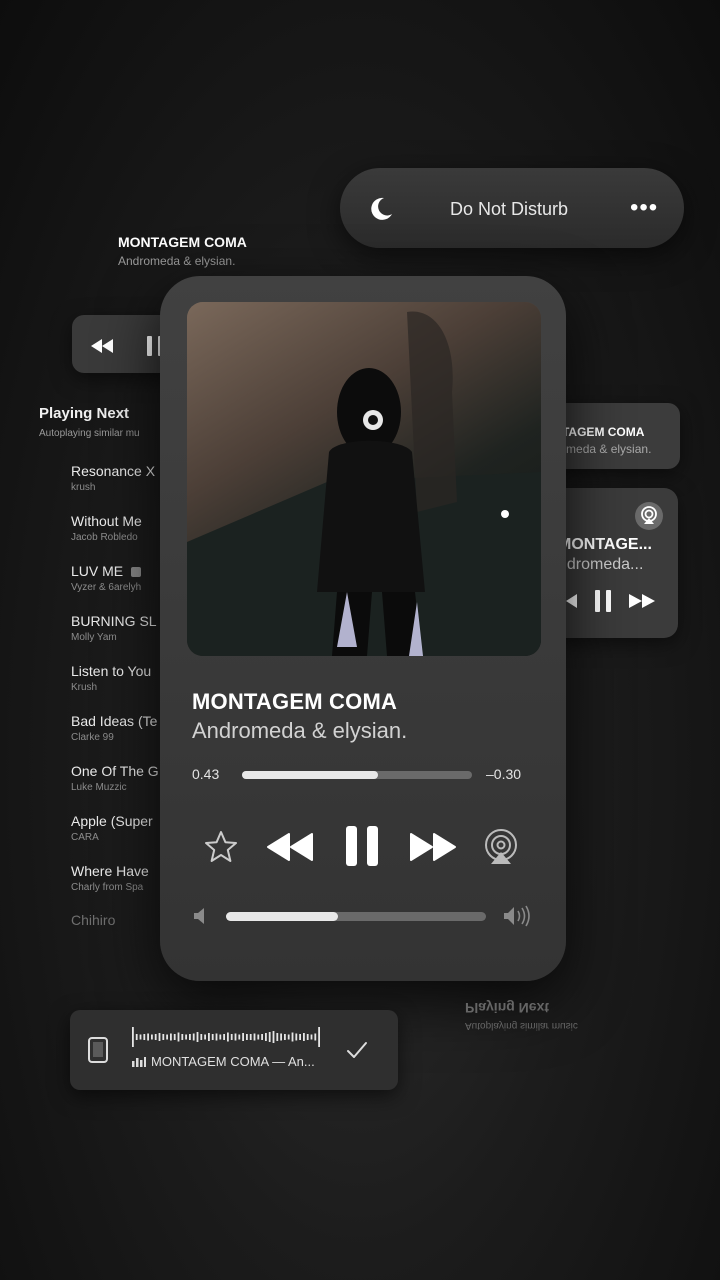 This screenshot has height=1280, width=720. What do you see at coordinates (182, 242) in the screenshot?
I see `now-playing-title: MONTAGEM COMA` at bounding box center [182, 242].